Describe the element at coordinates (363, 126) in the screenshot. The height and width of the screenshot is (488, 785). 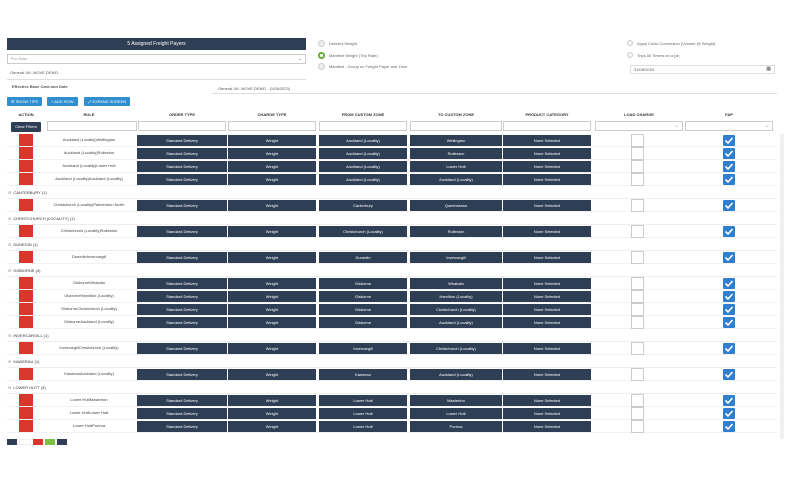
I see `filter-from-zone` at that location.